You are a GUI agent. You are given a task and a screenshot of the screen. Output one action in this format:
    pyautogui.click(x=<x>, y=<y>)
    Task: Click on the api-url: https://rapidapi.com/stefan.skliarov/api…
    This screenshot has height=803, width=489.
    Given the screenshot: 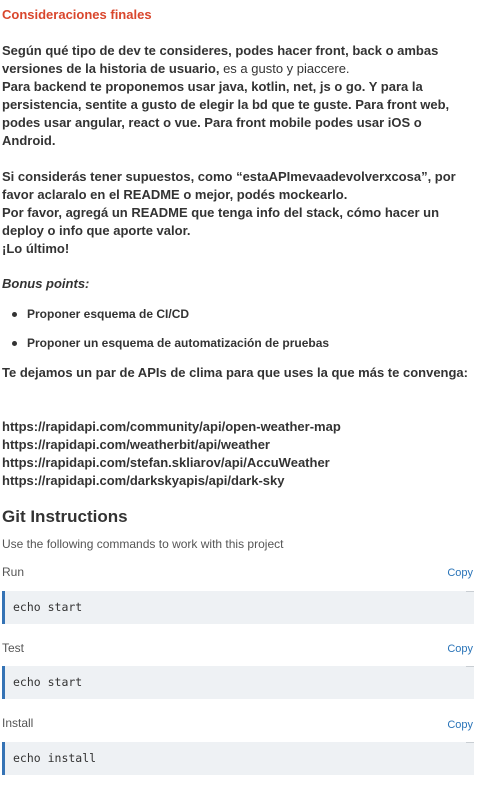 What is the action you would take?
    pyautogui.click(x=171, y=463)
    